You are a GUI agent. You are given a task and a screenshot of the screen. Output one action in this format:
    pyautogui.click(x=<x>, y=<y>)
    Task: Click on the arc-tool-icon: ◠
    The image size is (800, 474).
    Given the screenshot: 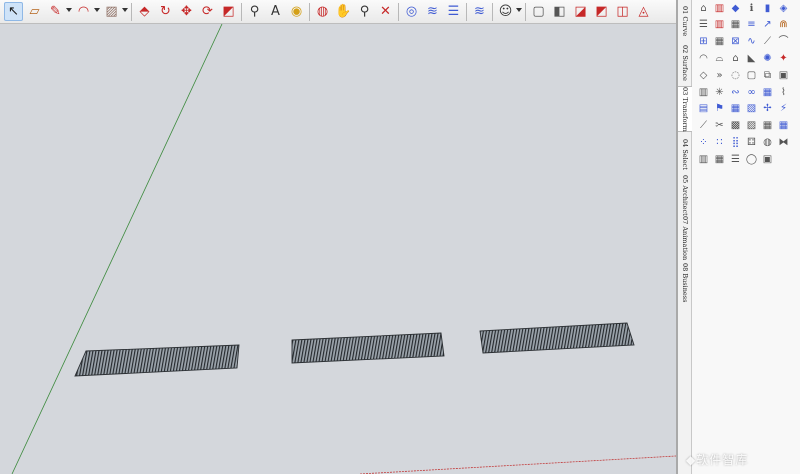 What is the action you would take?
    pyautogui.click(x=83, y=11)
    